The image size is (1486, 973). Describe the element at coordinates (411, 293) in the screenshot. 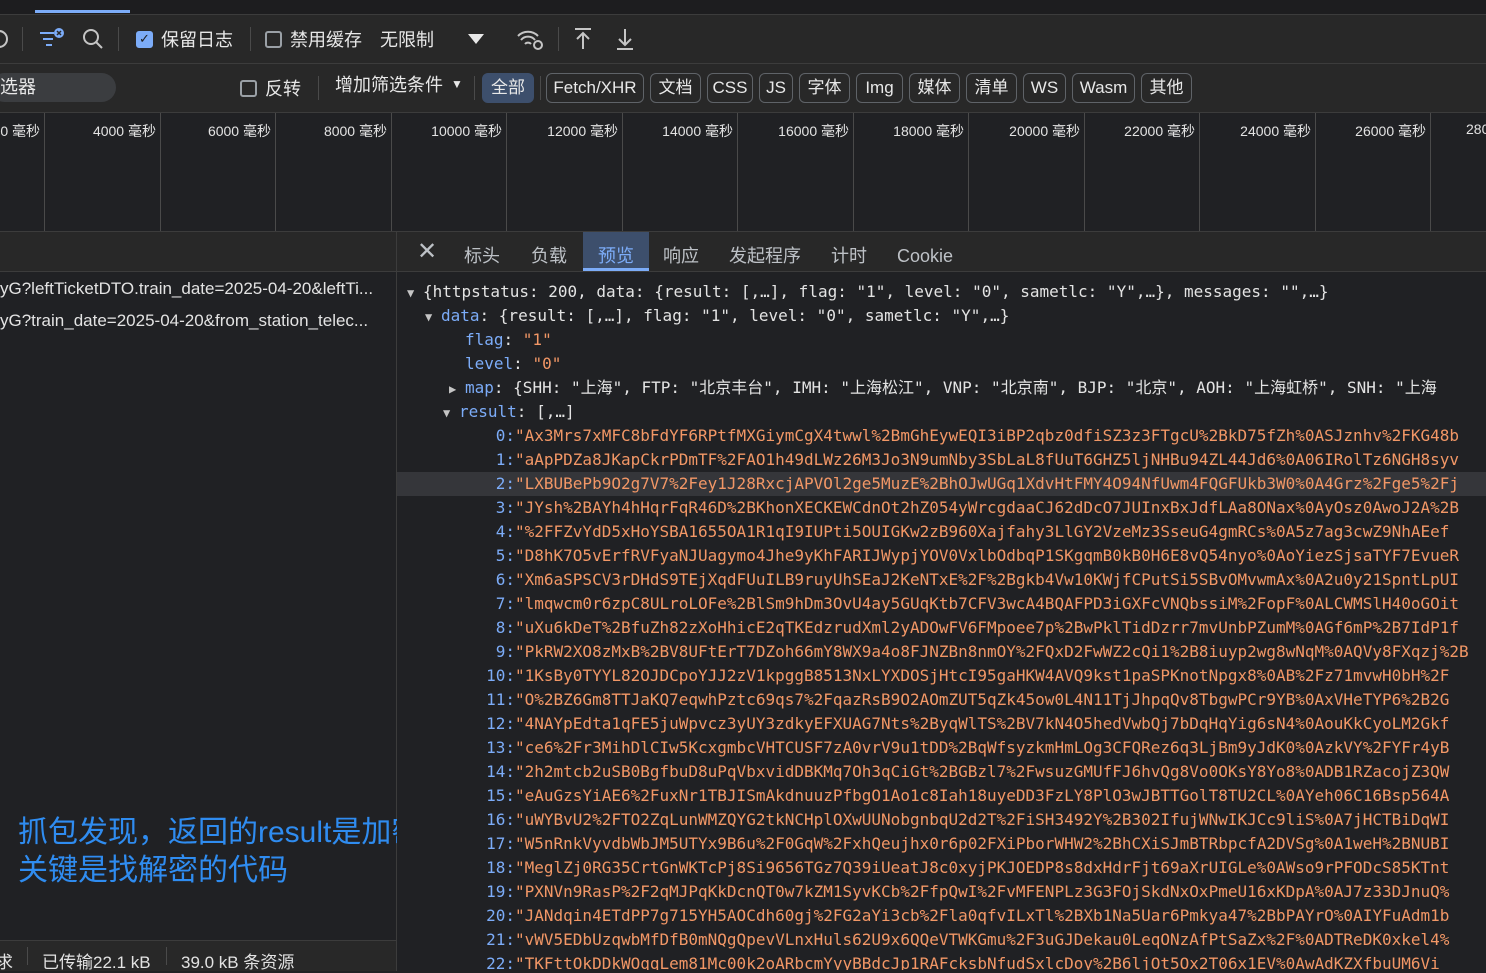

I see `expanded-triangle-icon: ▼` at that location.